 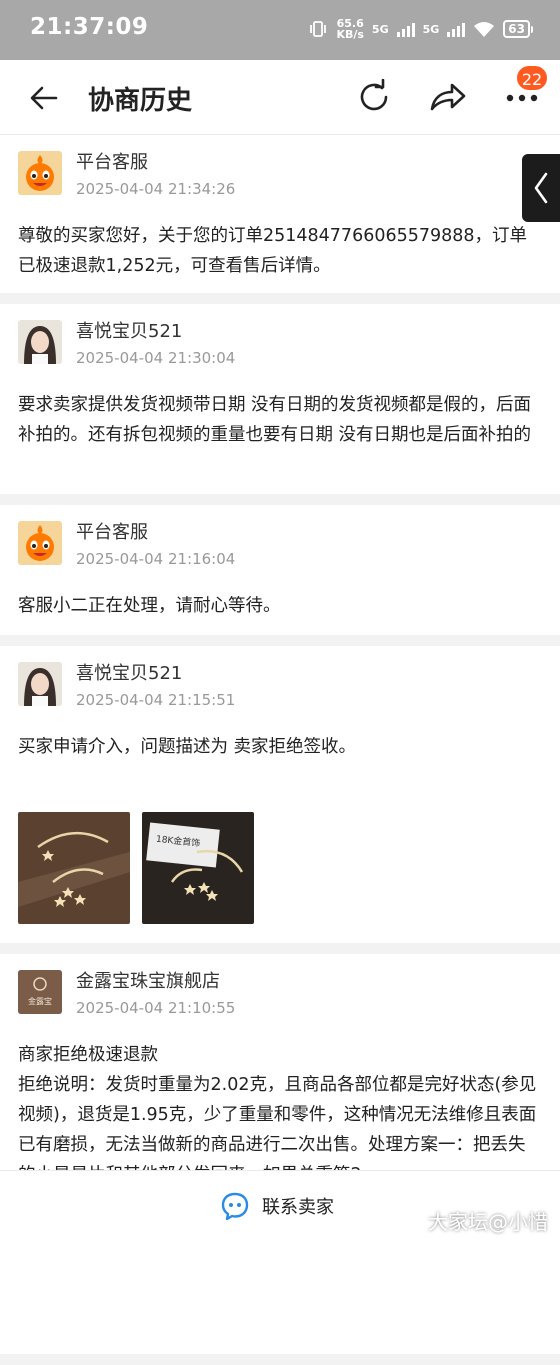 What do you see at coordinates (40, 992) in the screenshot?
I see `shop-logo-avatar: 金露宝` at bounding box center [40, 992].